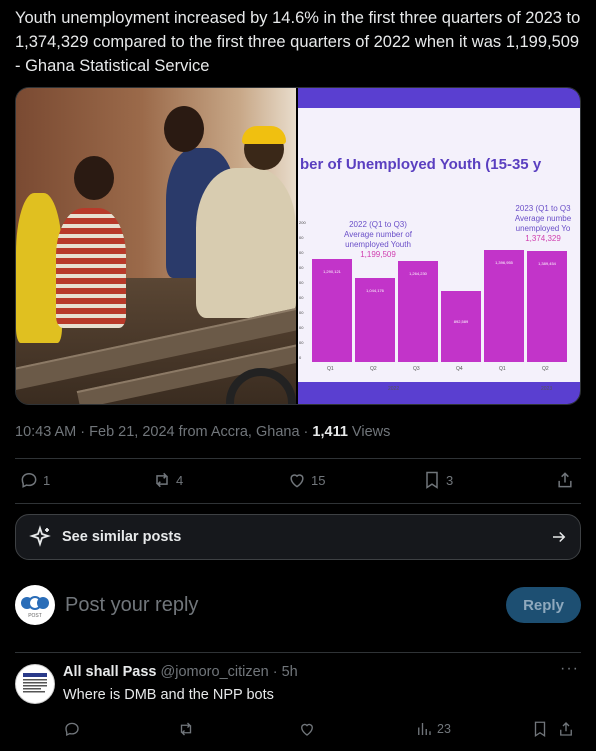 This screenshot has width=596, height=751. I want to click on reply-author-name: All shall Pass, so click(110, 672).